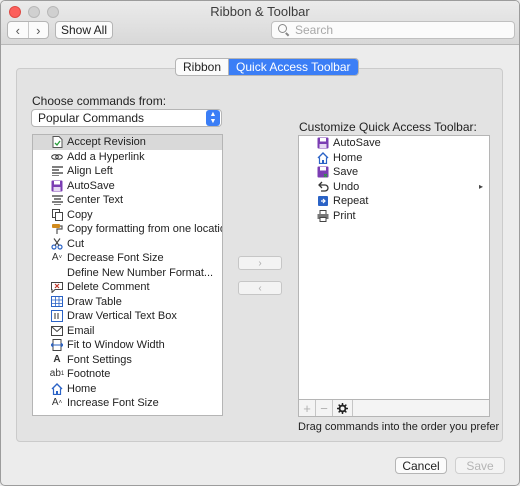 The width and height of the screenshot is (520, 486). I want to click on list-item: ab 1 Footnote, so click(127, 374).